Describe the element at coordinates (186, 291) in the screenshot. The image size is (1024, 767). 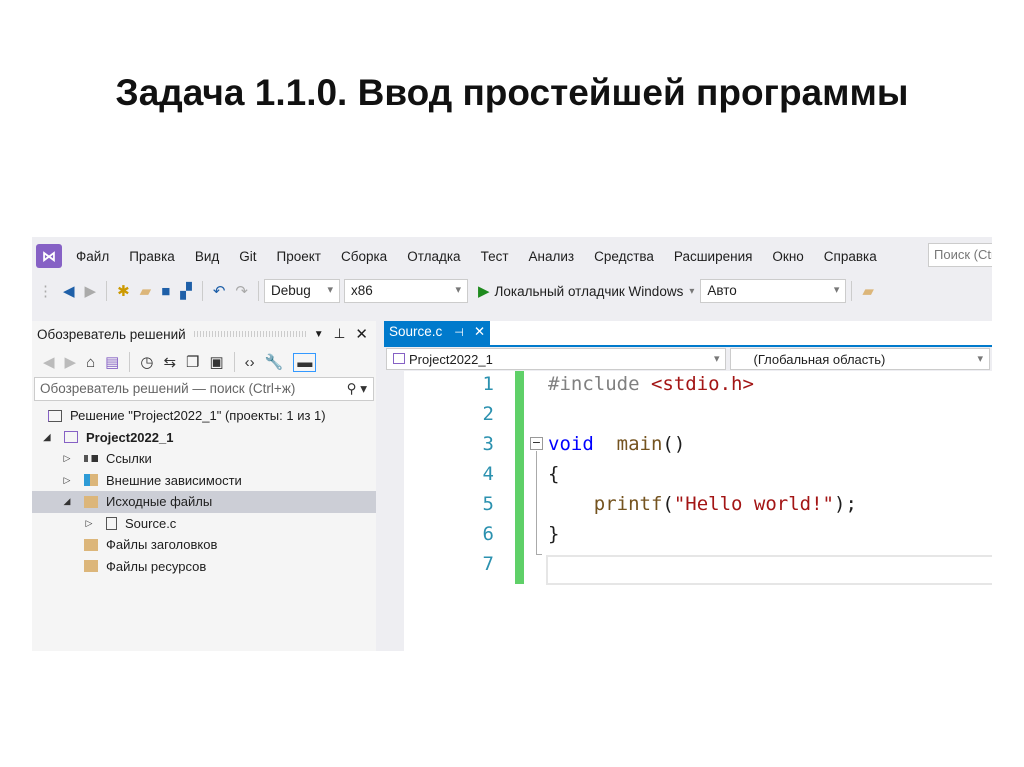
I see `save-all-icon: ▞` at that location.